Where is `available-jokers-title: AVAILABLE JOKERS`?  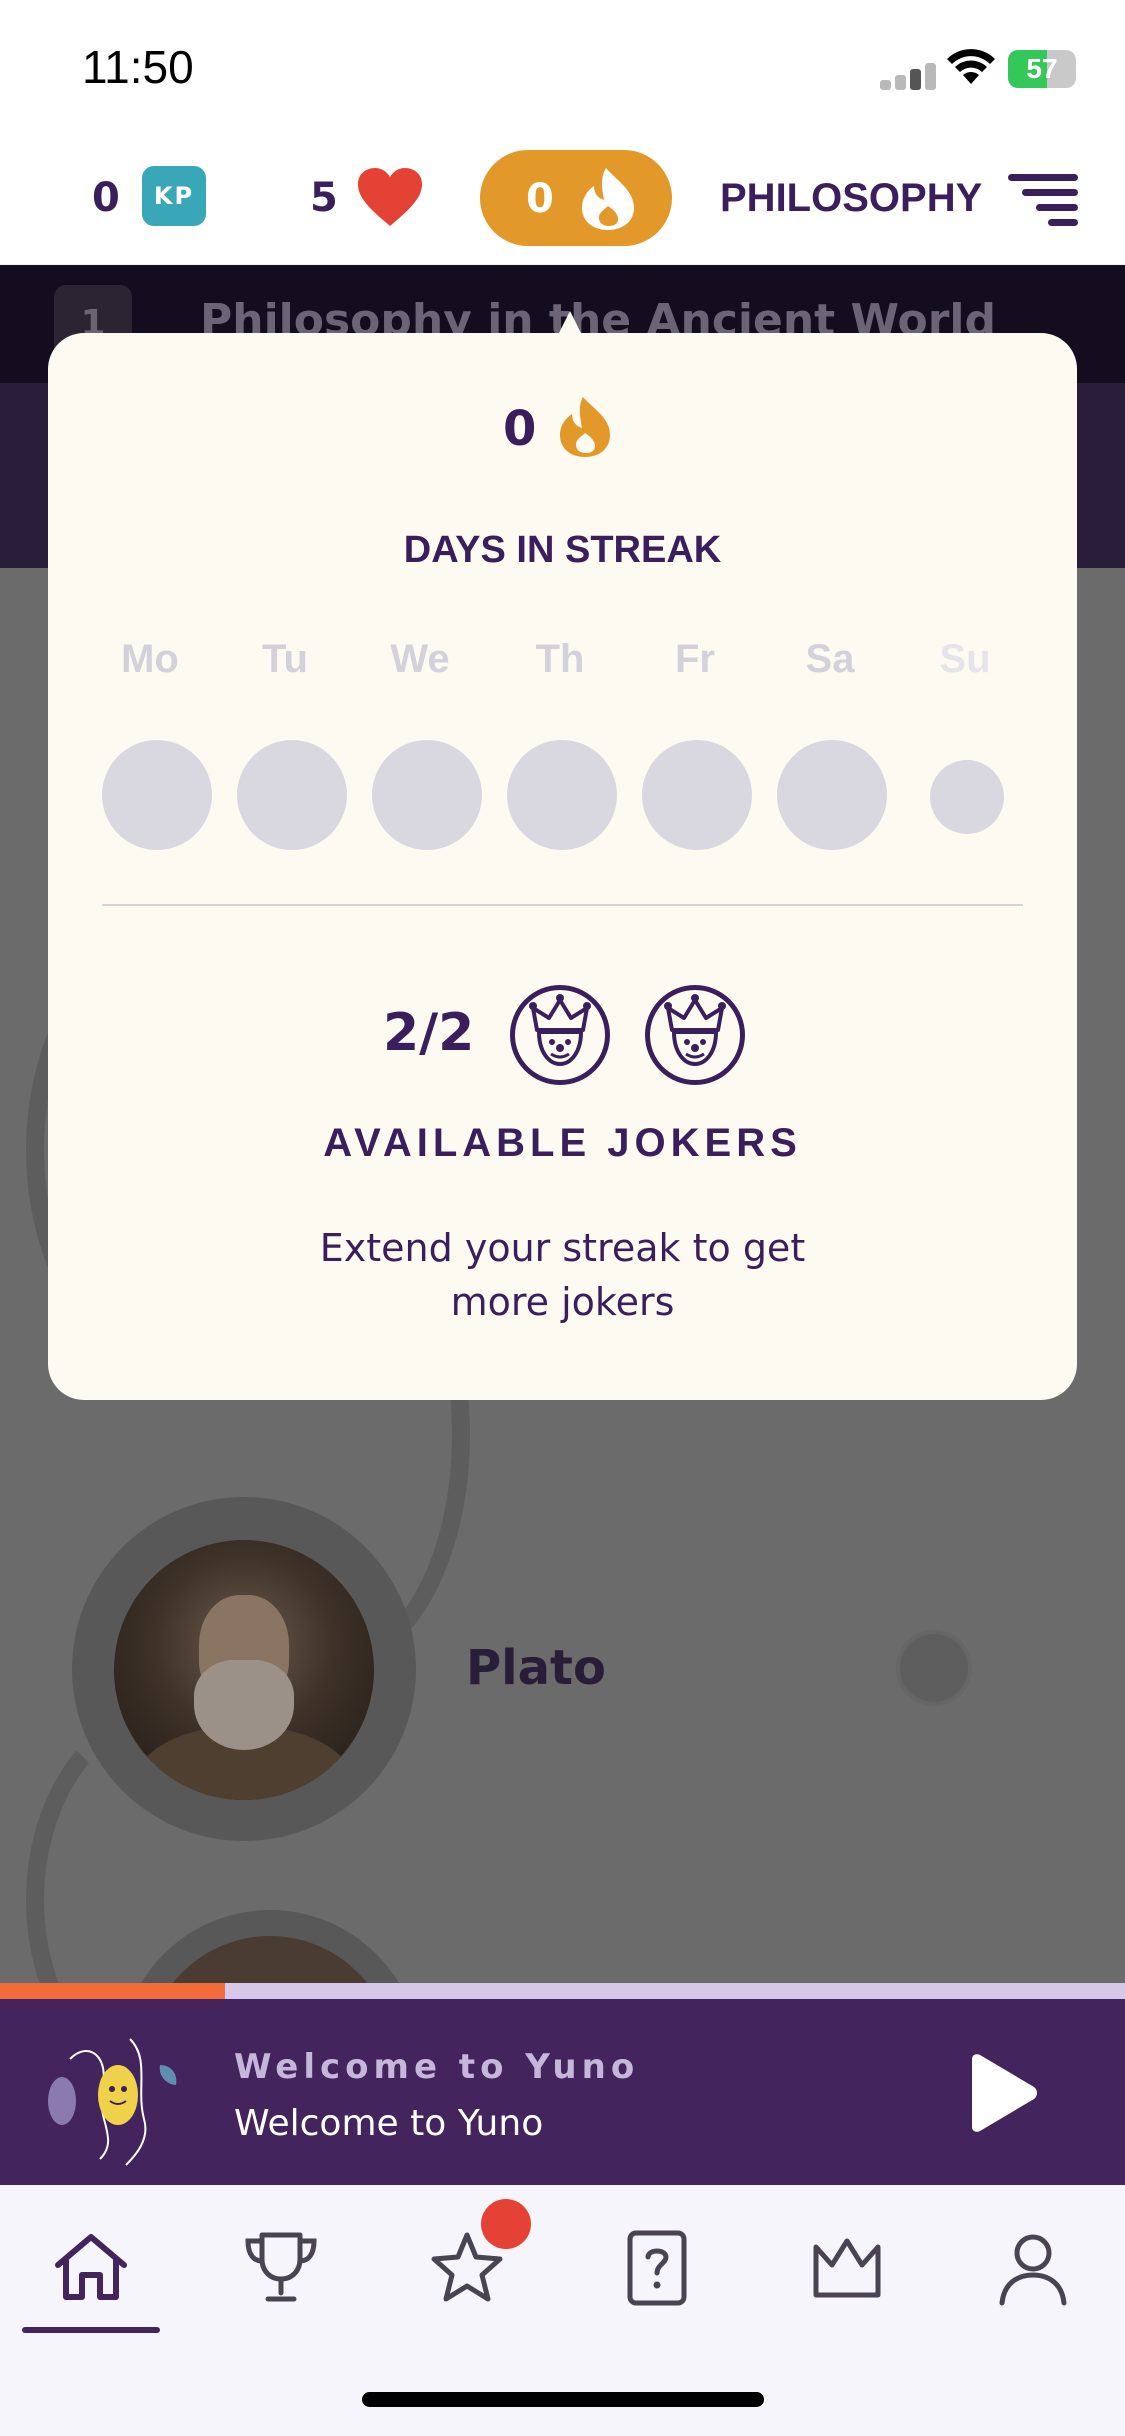 available-jokers-title: AVAILABLE JOKERS is located at coordinates (562, 1143).